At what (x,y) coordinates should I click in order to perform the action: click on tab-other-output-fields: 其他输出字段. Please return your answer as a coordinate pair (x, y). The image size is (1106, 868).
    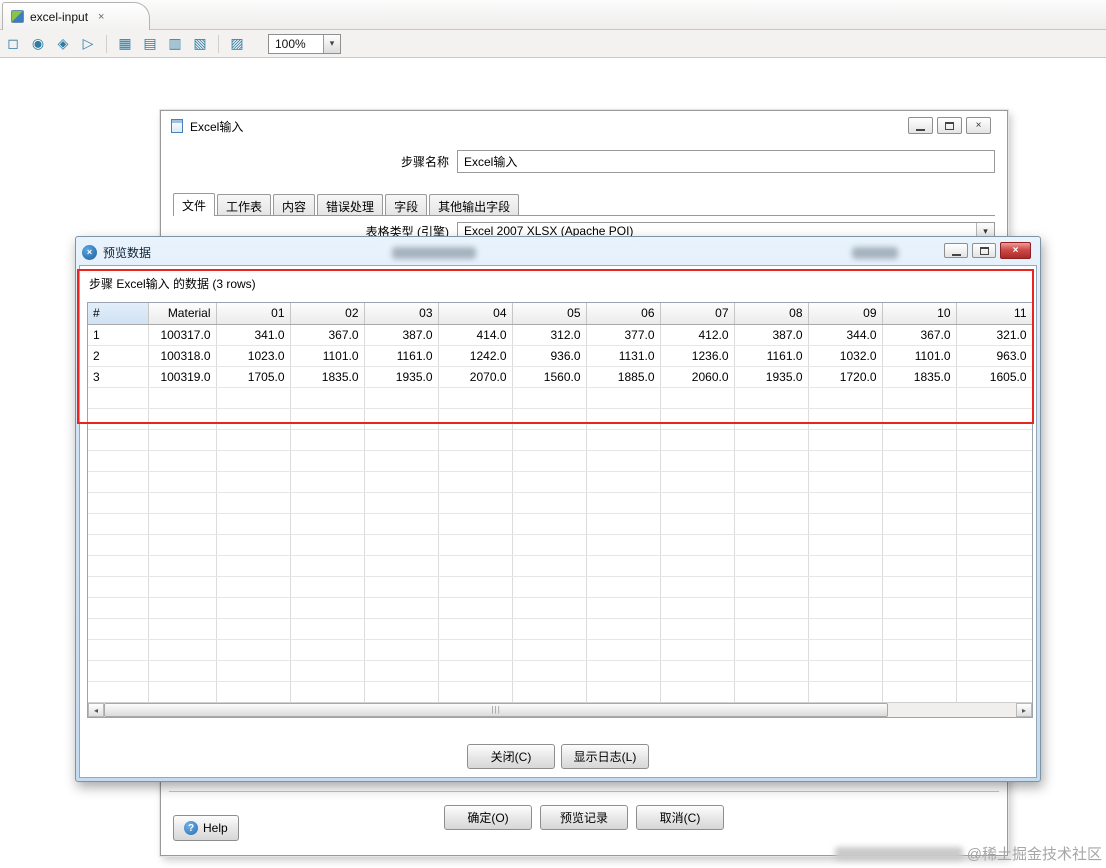
    Looking at the image, I should click on (474, 204).